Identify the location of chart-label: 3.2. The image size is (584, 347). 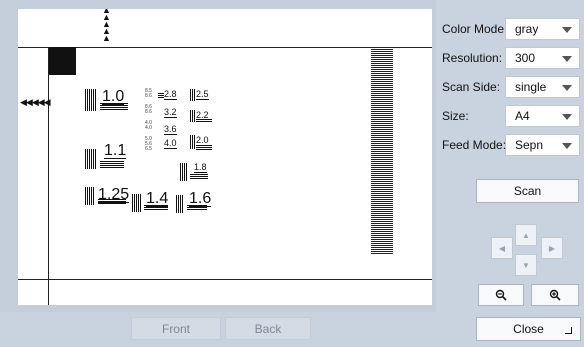
(170, 112).